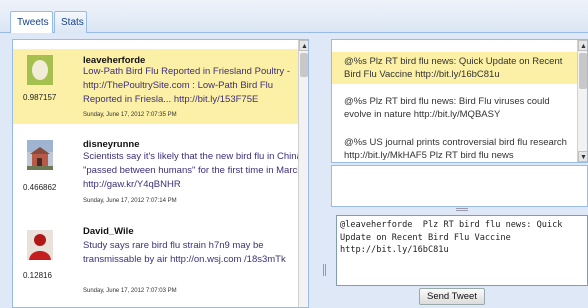 Image resolution: width=588 pixels, height=308 pixels. I want to click on send-tweet-button: Send Tweet, so click(452, 296).